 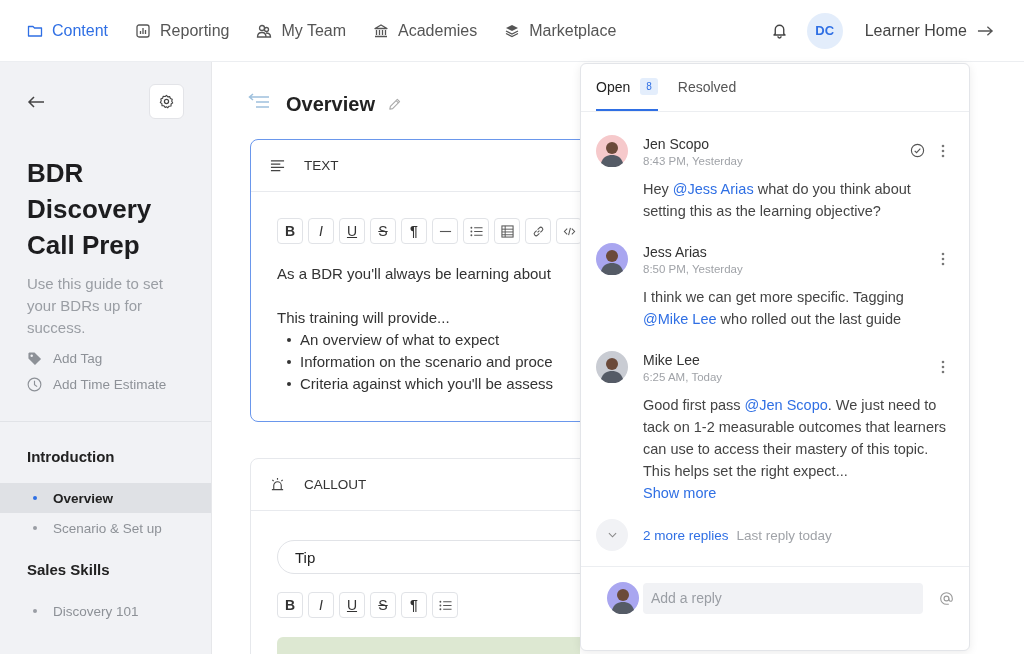 I want to click on link-icon, so click(x=538, y=231).